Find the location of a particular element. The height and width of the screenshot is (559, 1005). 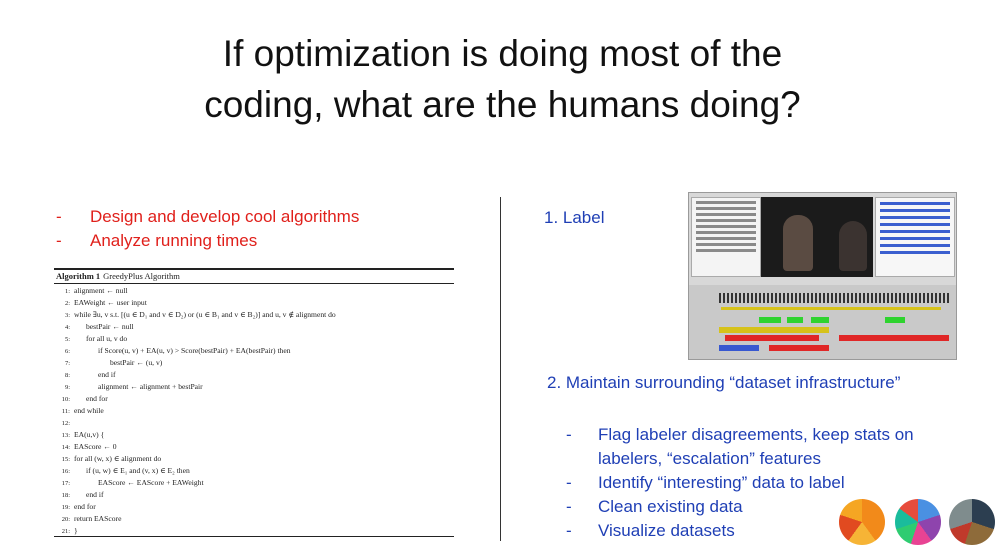

screenshot-timeline is located at coordinates (822, 322).